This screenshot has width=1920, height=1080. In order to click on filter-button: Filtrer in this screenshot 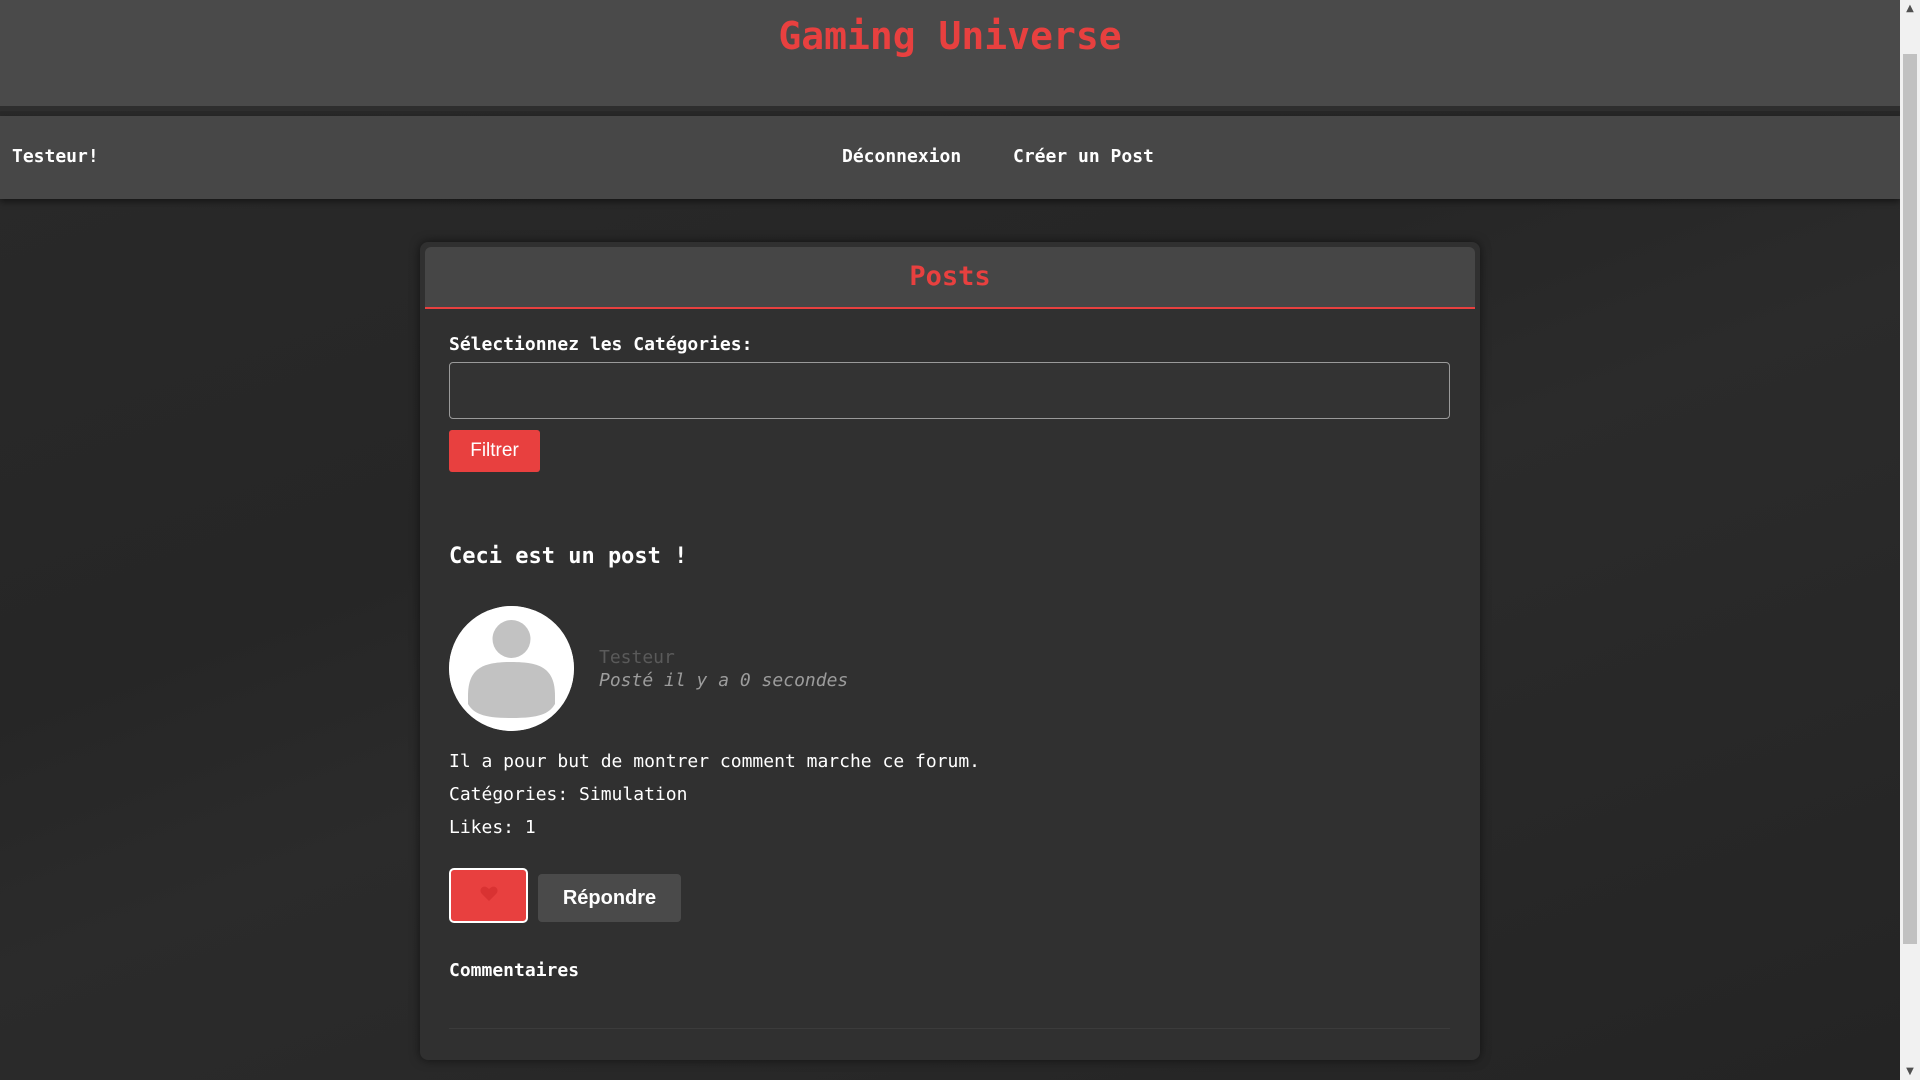, I will do `click(494, 451)`.